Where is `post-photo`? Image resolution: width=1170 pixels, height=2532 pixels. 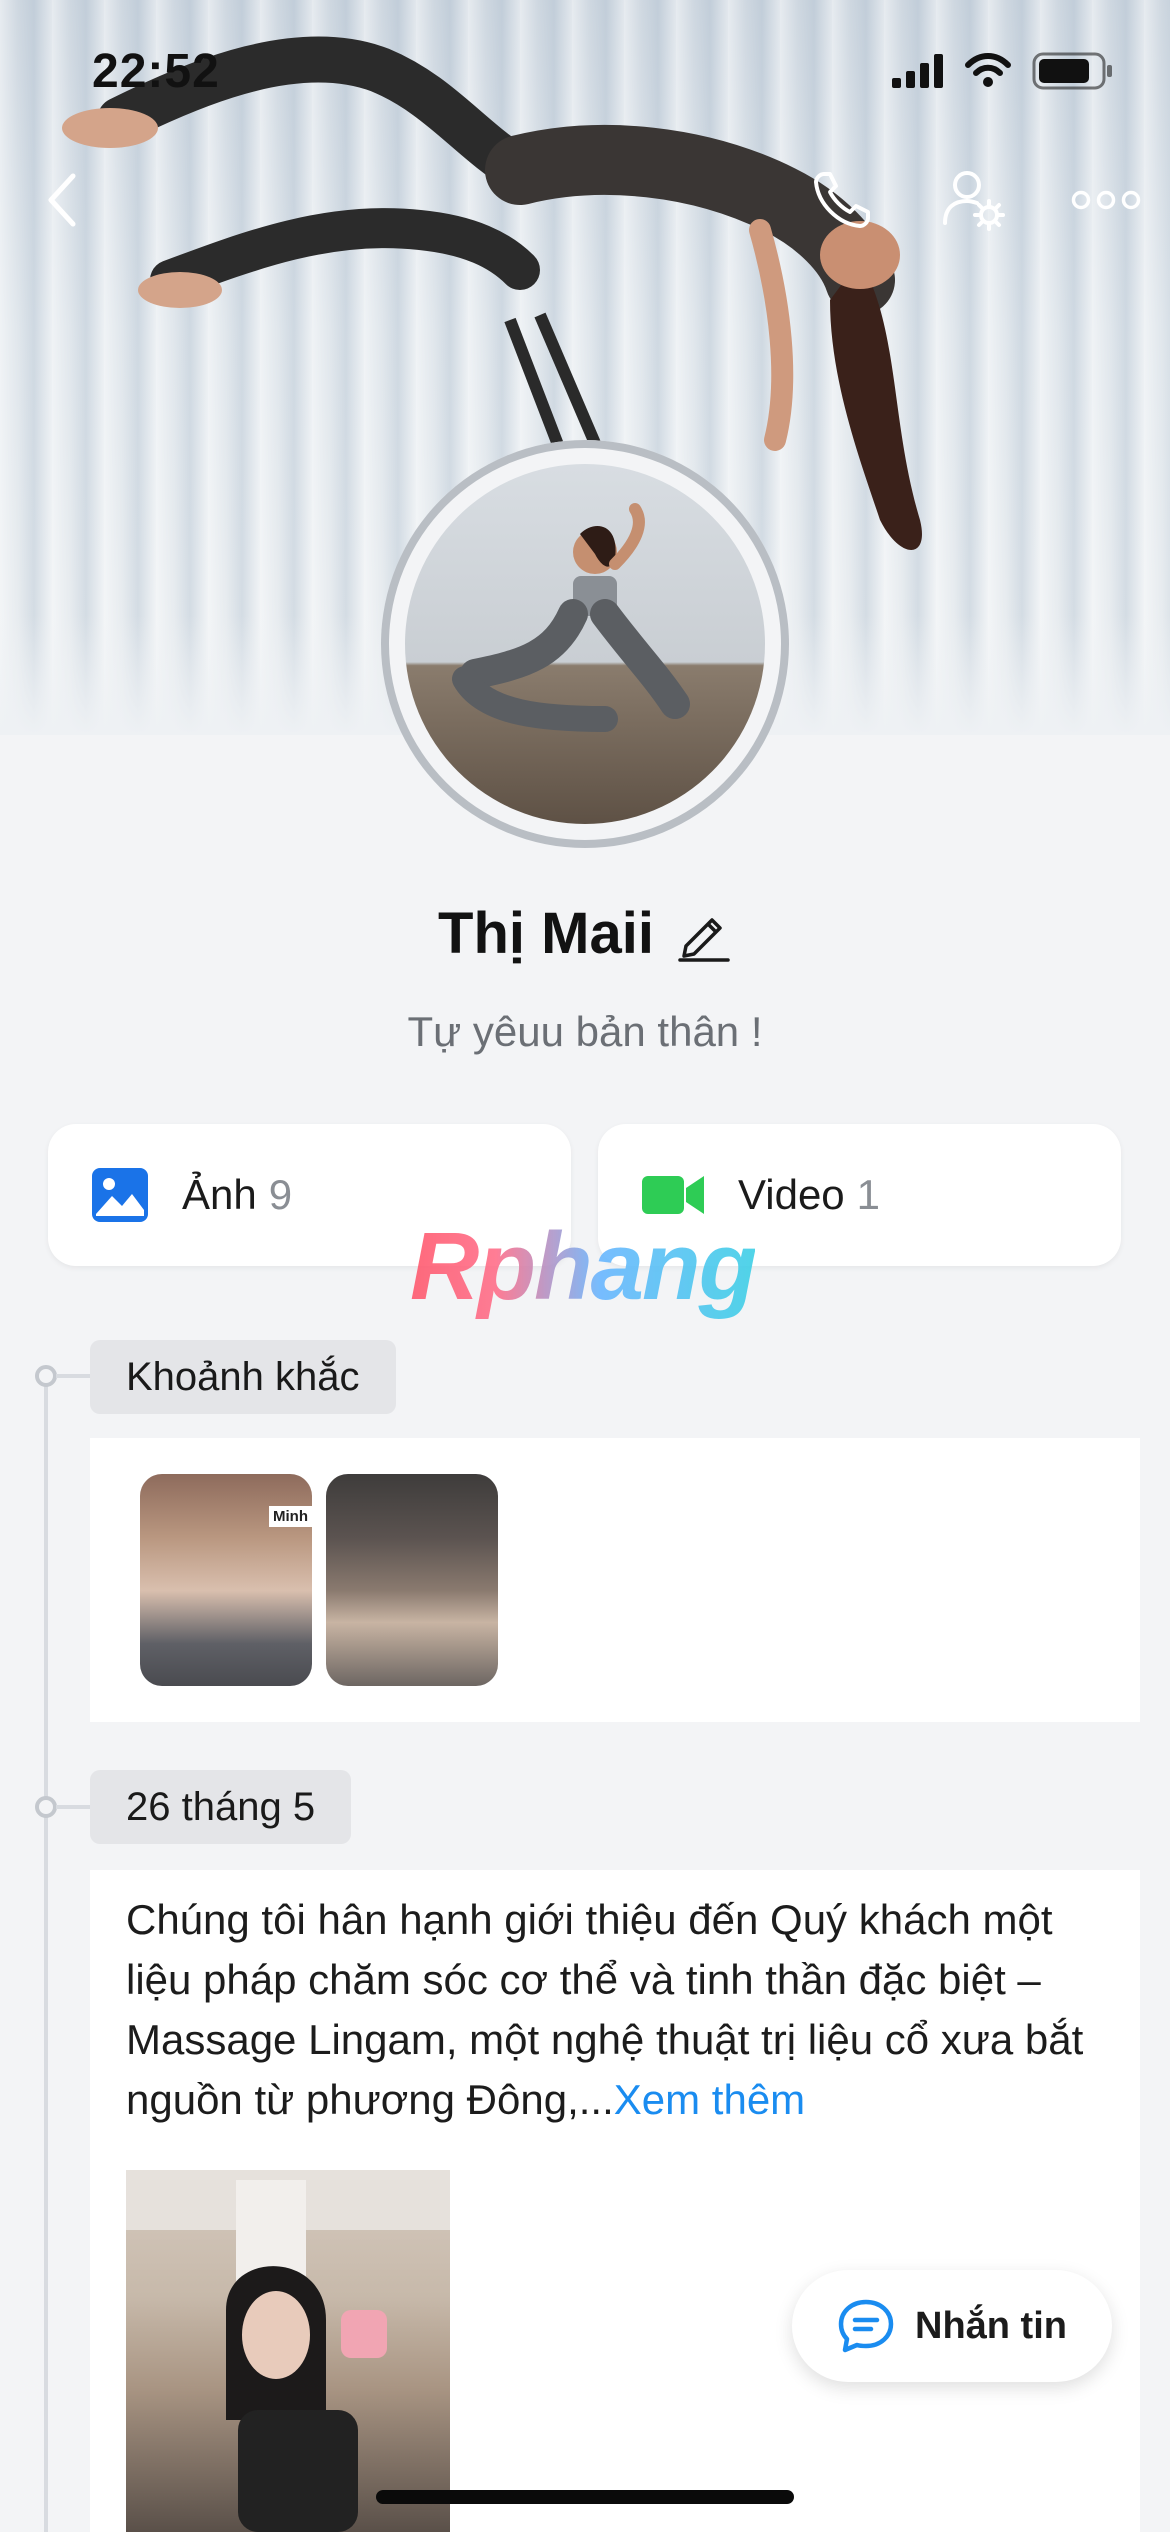
post-photo is located at coordinates (288, 2351).